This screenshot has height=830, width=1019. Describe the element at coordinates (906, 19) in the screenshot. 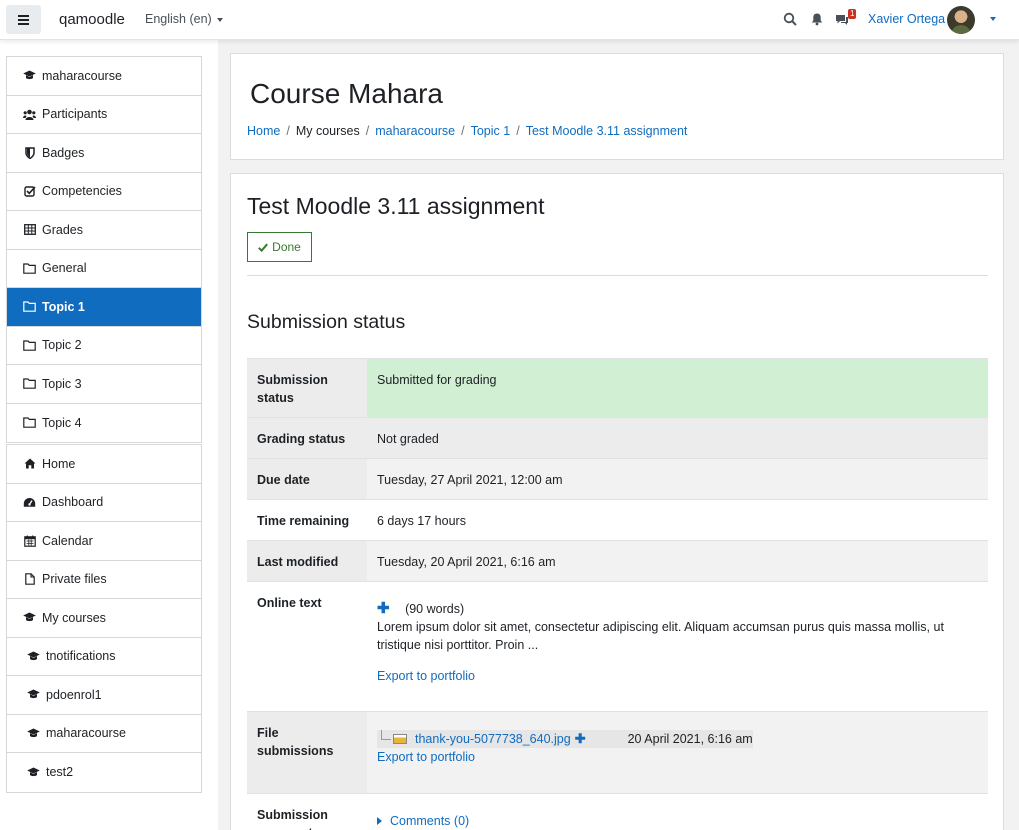

I see `user-name: Xavier Ortega` at that location.